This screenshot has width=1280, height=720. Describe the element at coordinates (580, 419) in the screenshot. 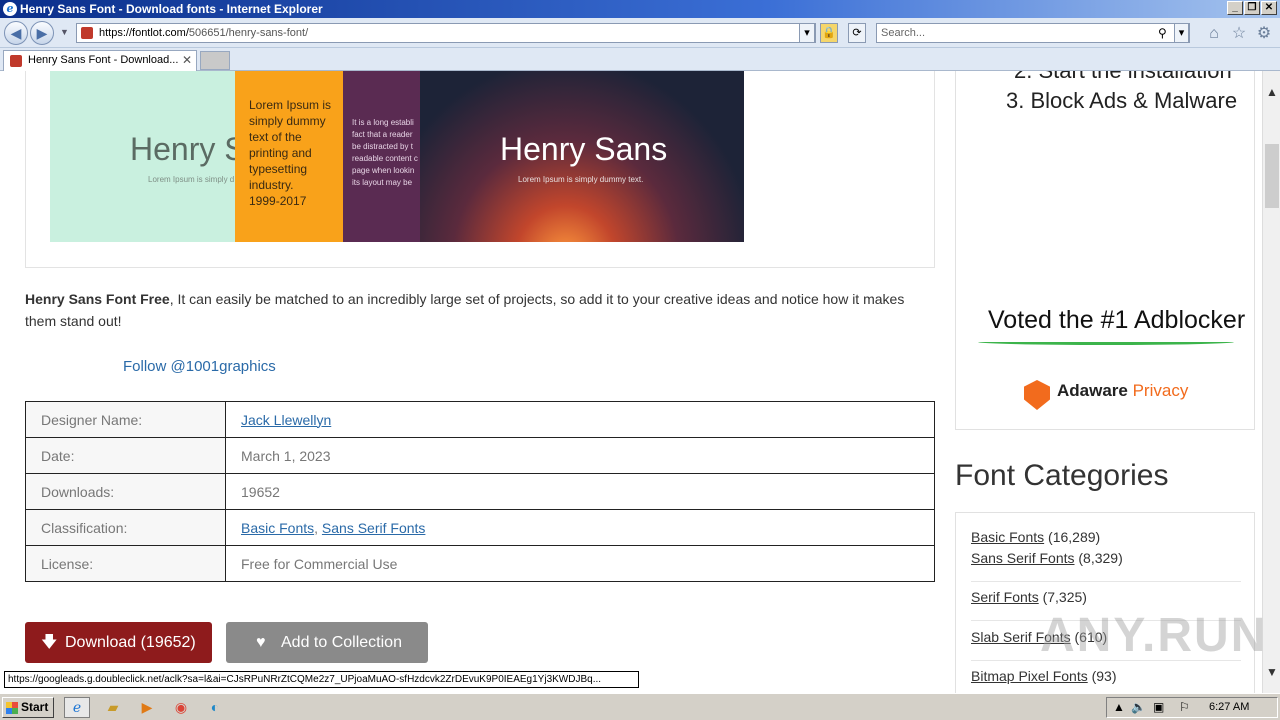

I see `designer-cell: Jack Llewellyn` at that location.